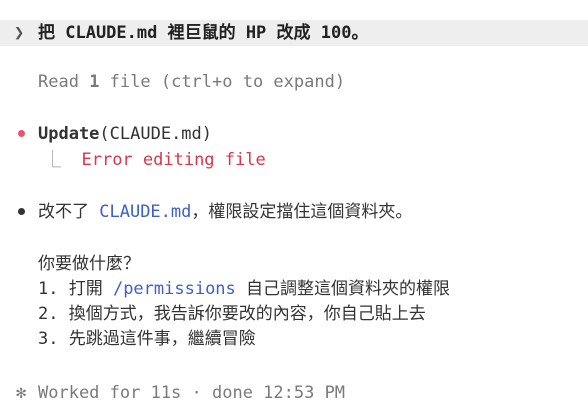 Image resolution: width=588 pixels, height=412 pixels. I want to click on status-line: ✻ Worked for 11s · done 12:53 PM, so click(180, 393).